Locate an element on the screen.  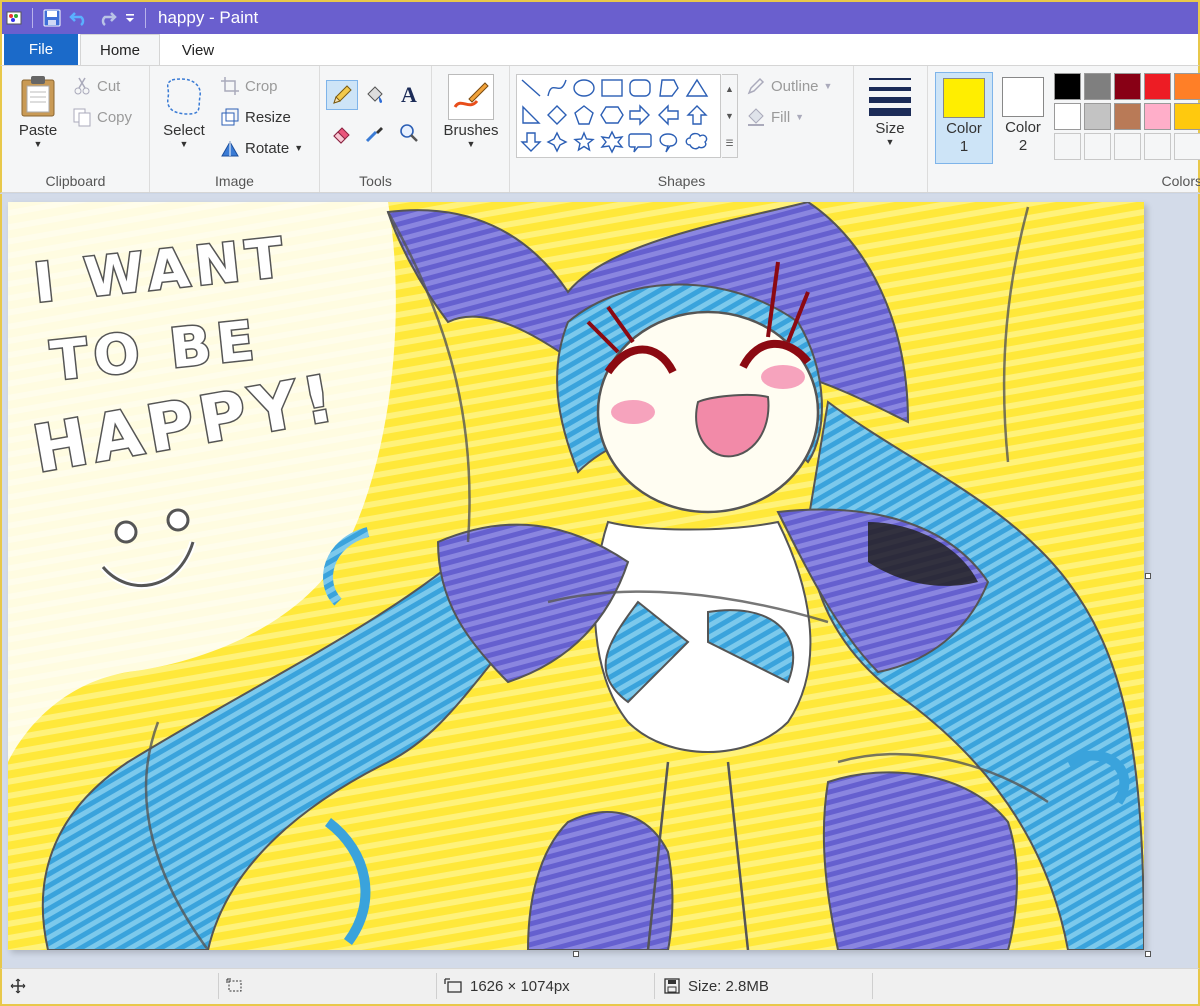
right-triangle-shape-icon is located at coordinates (531, 114).